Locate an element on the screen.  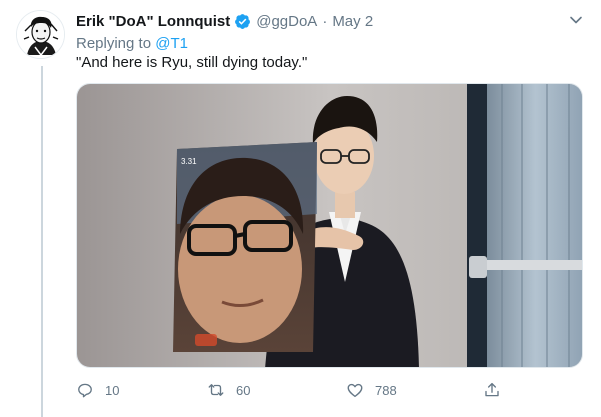
share-button is located at coordinates (492, 390).